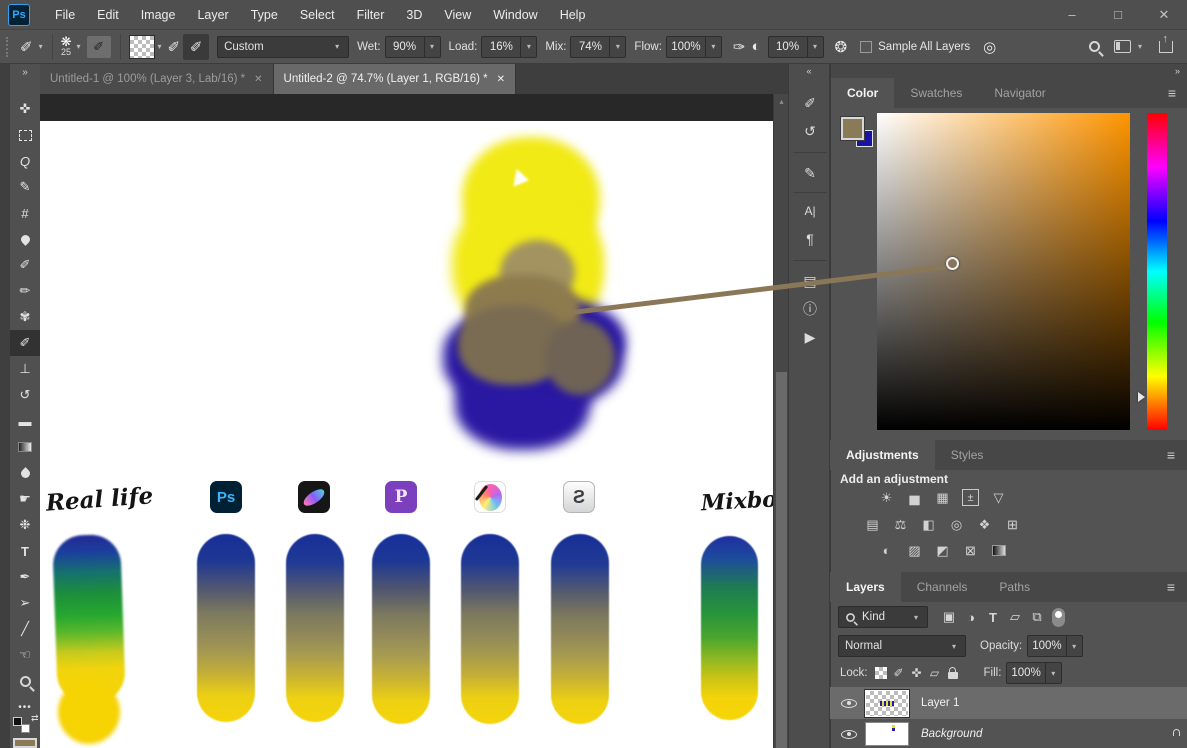  I want to click on zoom-tool, so click(25, 681).